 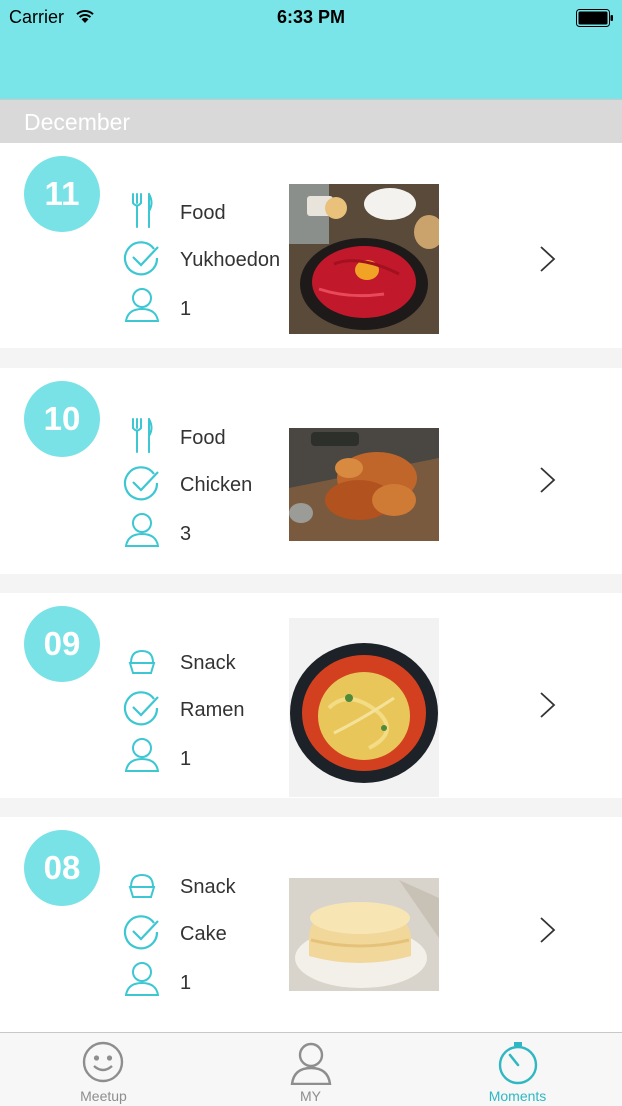 What do you see at coordinates (186, 534) in the screenshot?
I see `people-count: 3` at bounding box center [186, 534].